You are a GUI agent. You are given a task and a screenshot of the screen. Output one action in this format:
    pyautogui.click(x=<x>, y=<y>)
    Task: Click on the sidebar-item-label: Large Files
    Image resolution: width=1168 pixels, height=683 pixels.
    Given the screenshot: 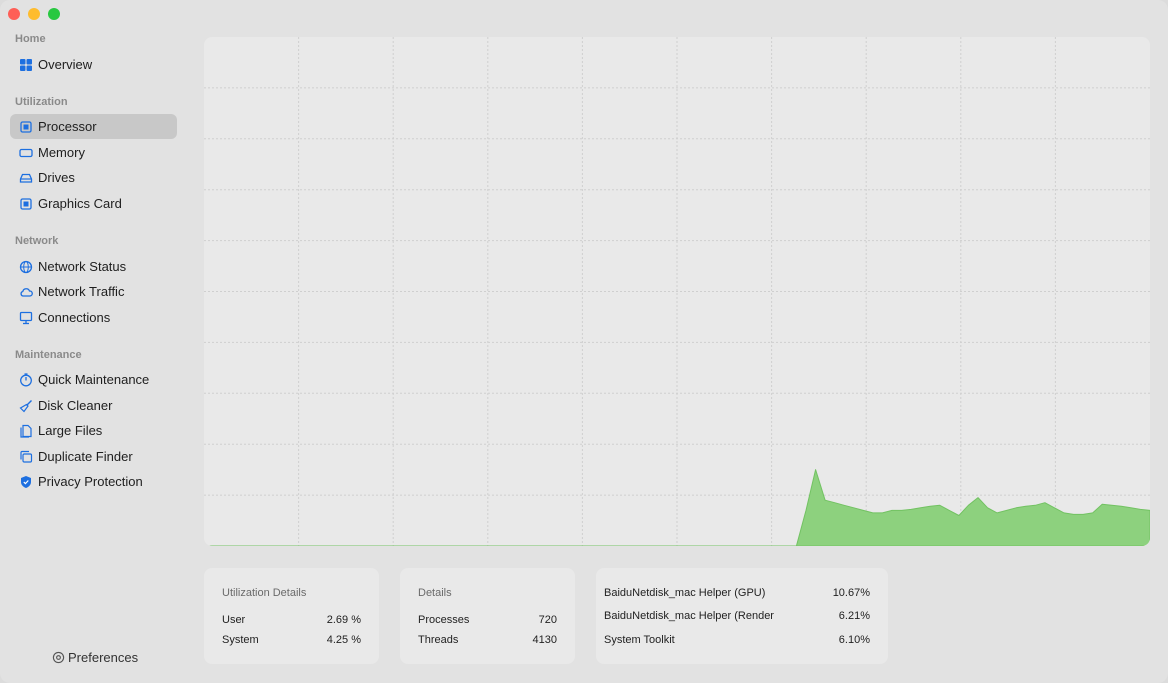 What is the action you would take?
    pyautogui.click(x=70, y=430)
    